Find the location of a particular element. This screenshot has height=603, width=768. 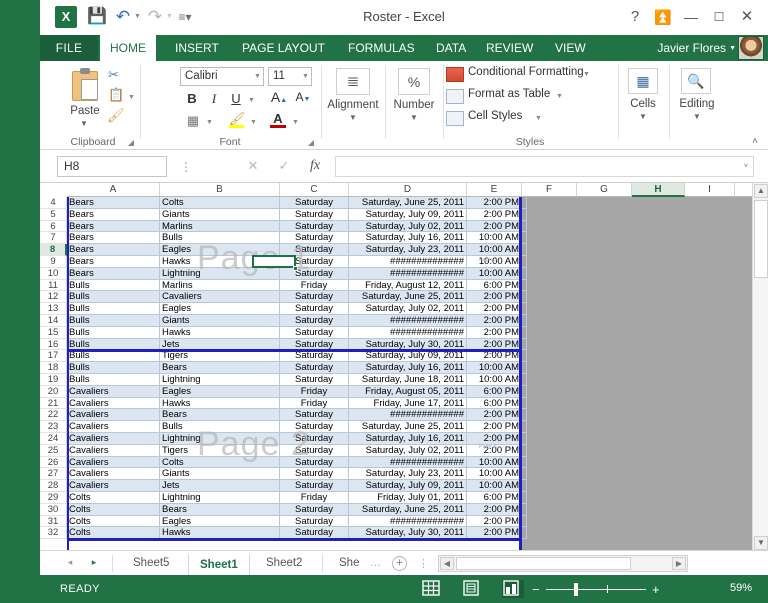

cells-dropdown-caret: ▼ is located at coordinates (643, 116).